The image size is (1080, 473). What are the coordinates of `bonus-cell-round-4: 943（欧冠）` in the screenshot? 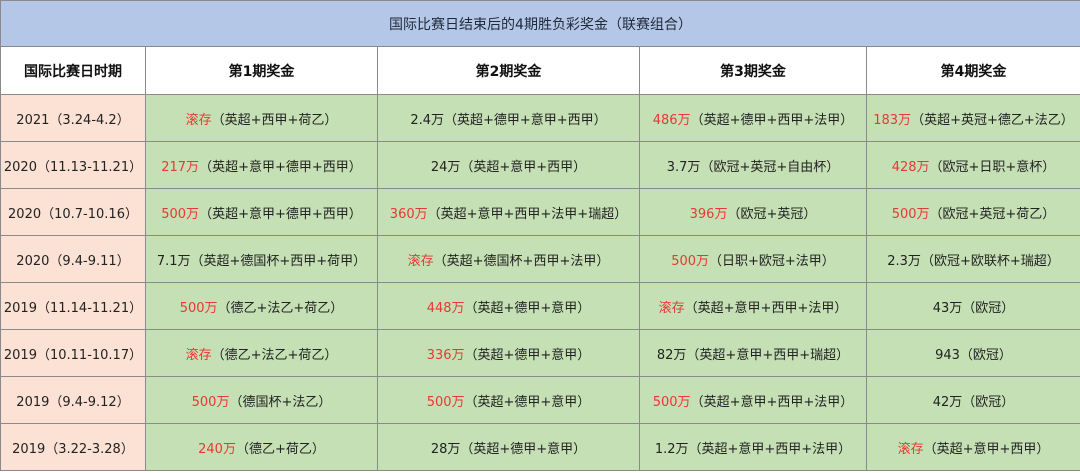 It's located at (973, 353).